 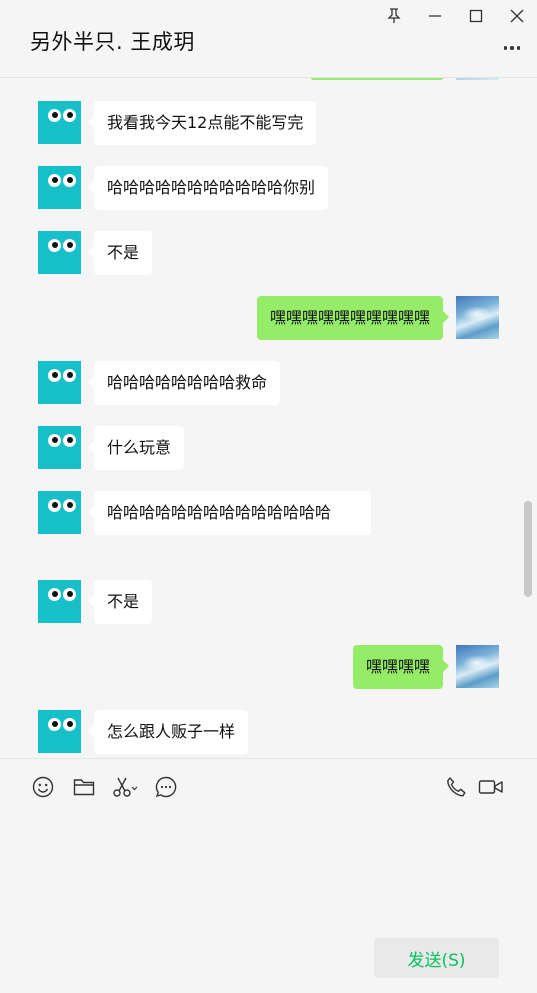 I want to click on send-button: 发送(S), so click(x=436, y=958).